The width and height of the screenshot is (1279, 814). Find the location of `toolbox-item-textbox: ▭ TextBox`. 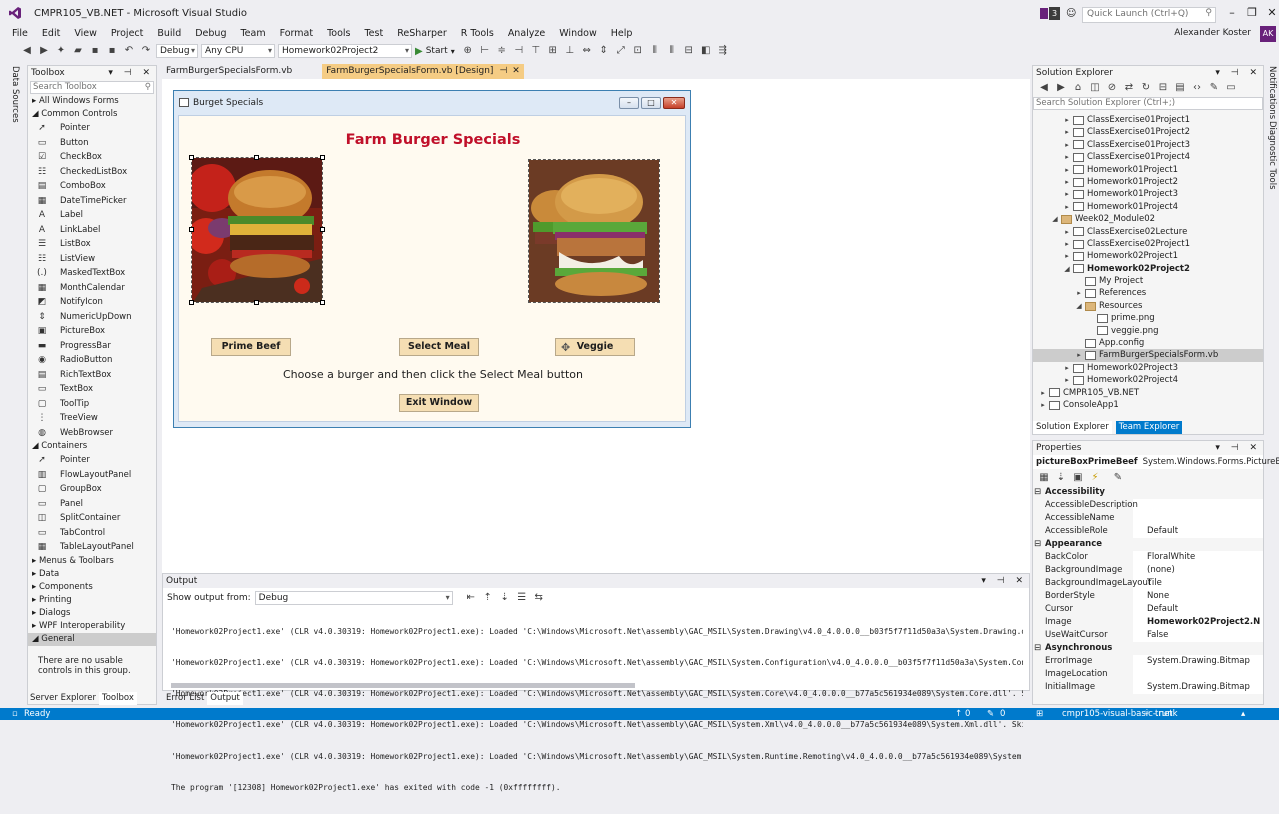

toolbox-item-textbox: ▭ TextBox is located at coordinates (92, 389).